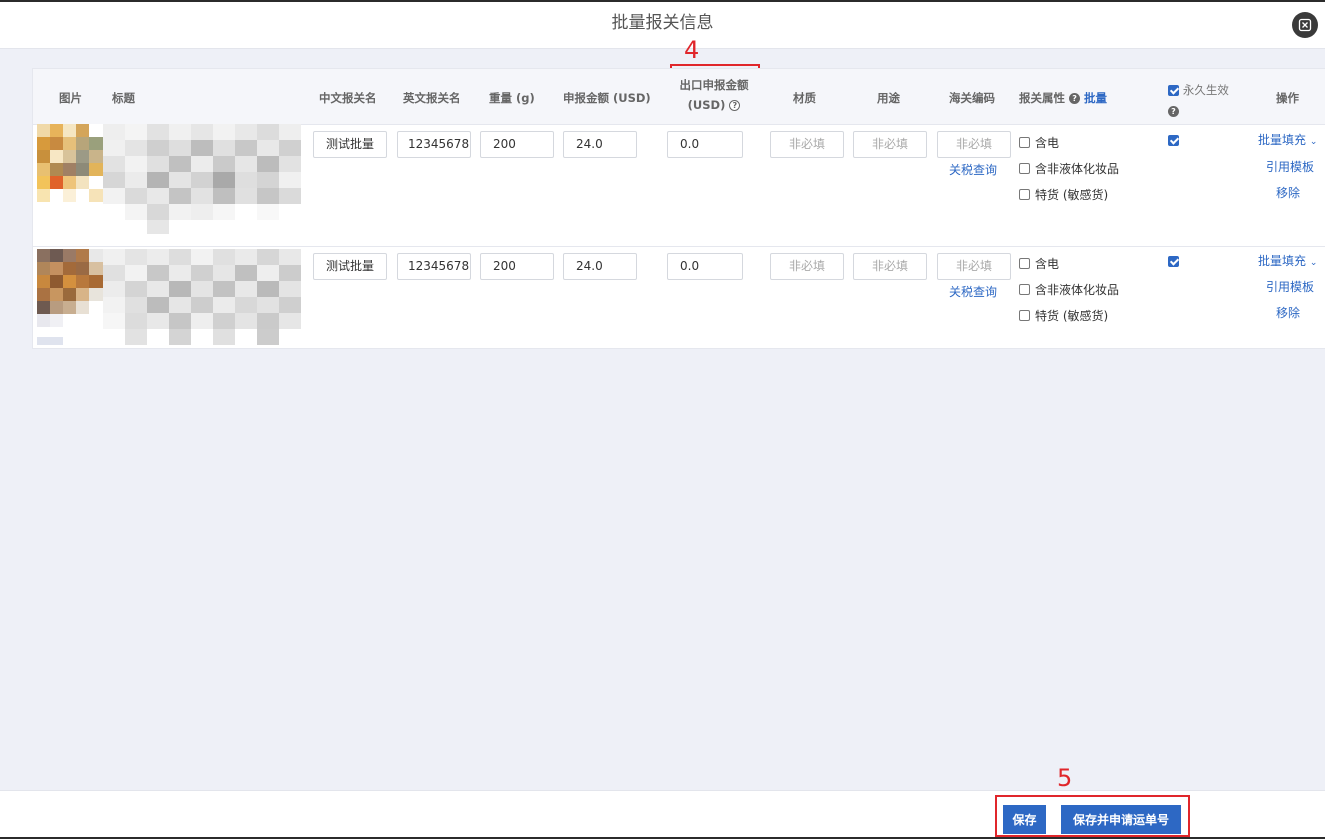 The image size is (1325, 839). Describe the element at coordinates (70, 98) in the screenshot. I see `header-image: 图片` at that location.